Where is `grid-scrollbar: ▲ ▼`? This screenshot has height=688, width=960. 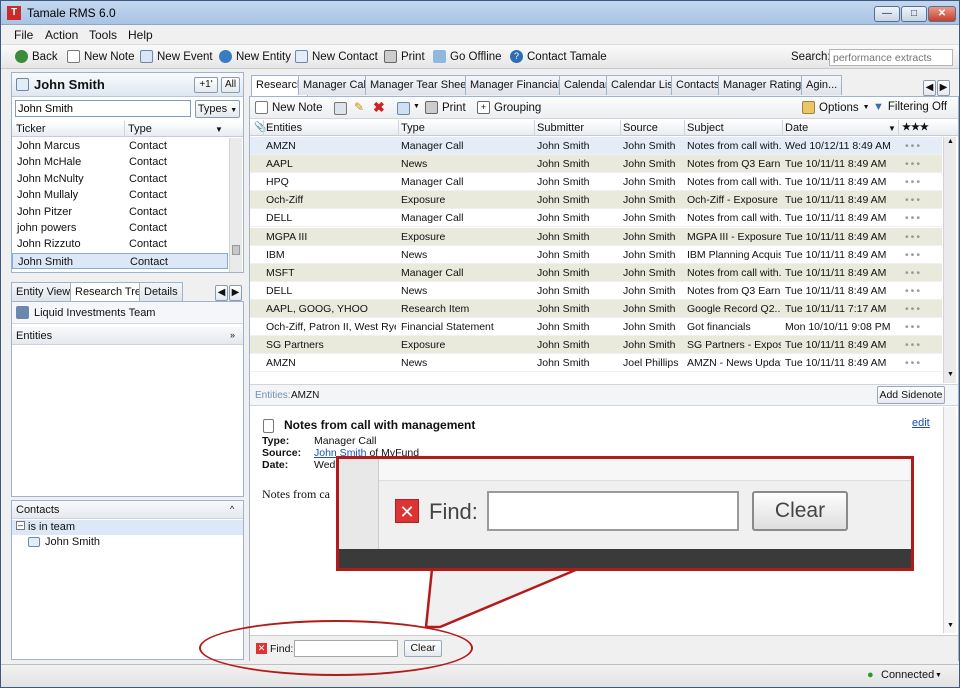
grid-scrollbar: ▲ ▼ is located at coordinates (949, 260).